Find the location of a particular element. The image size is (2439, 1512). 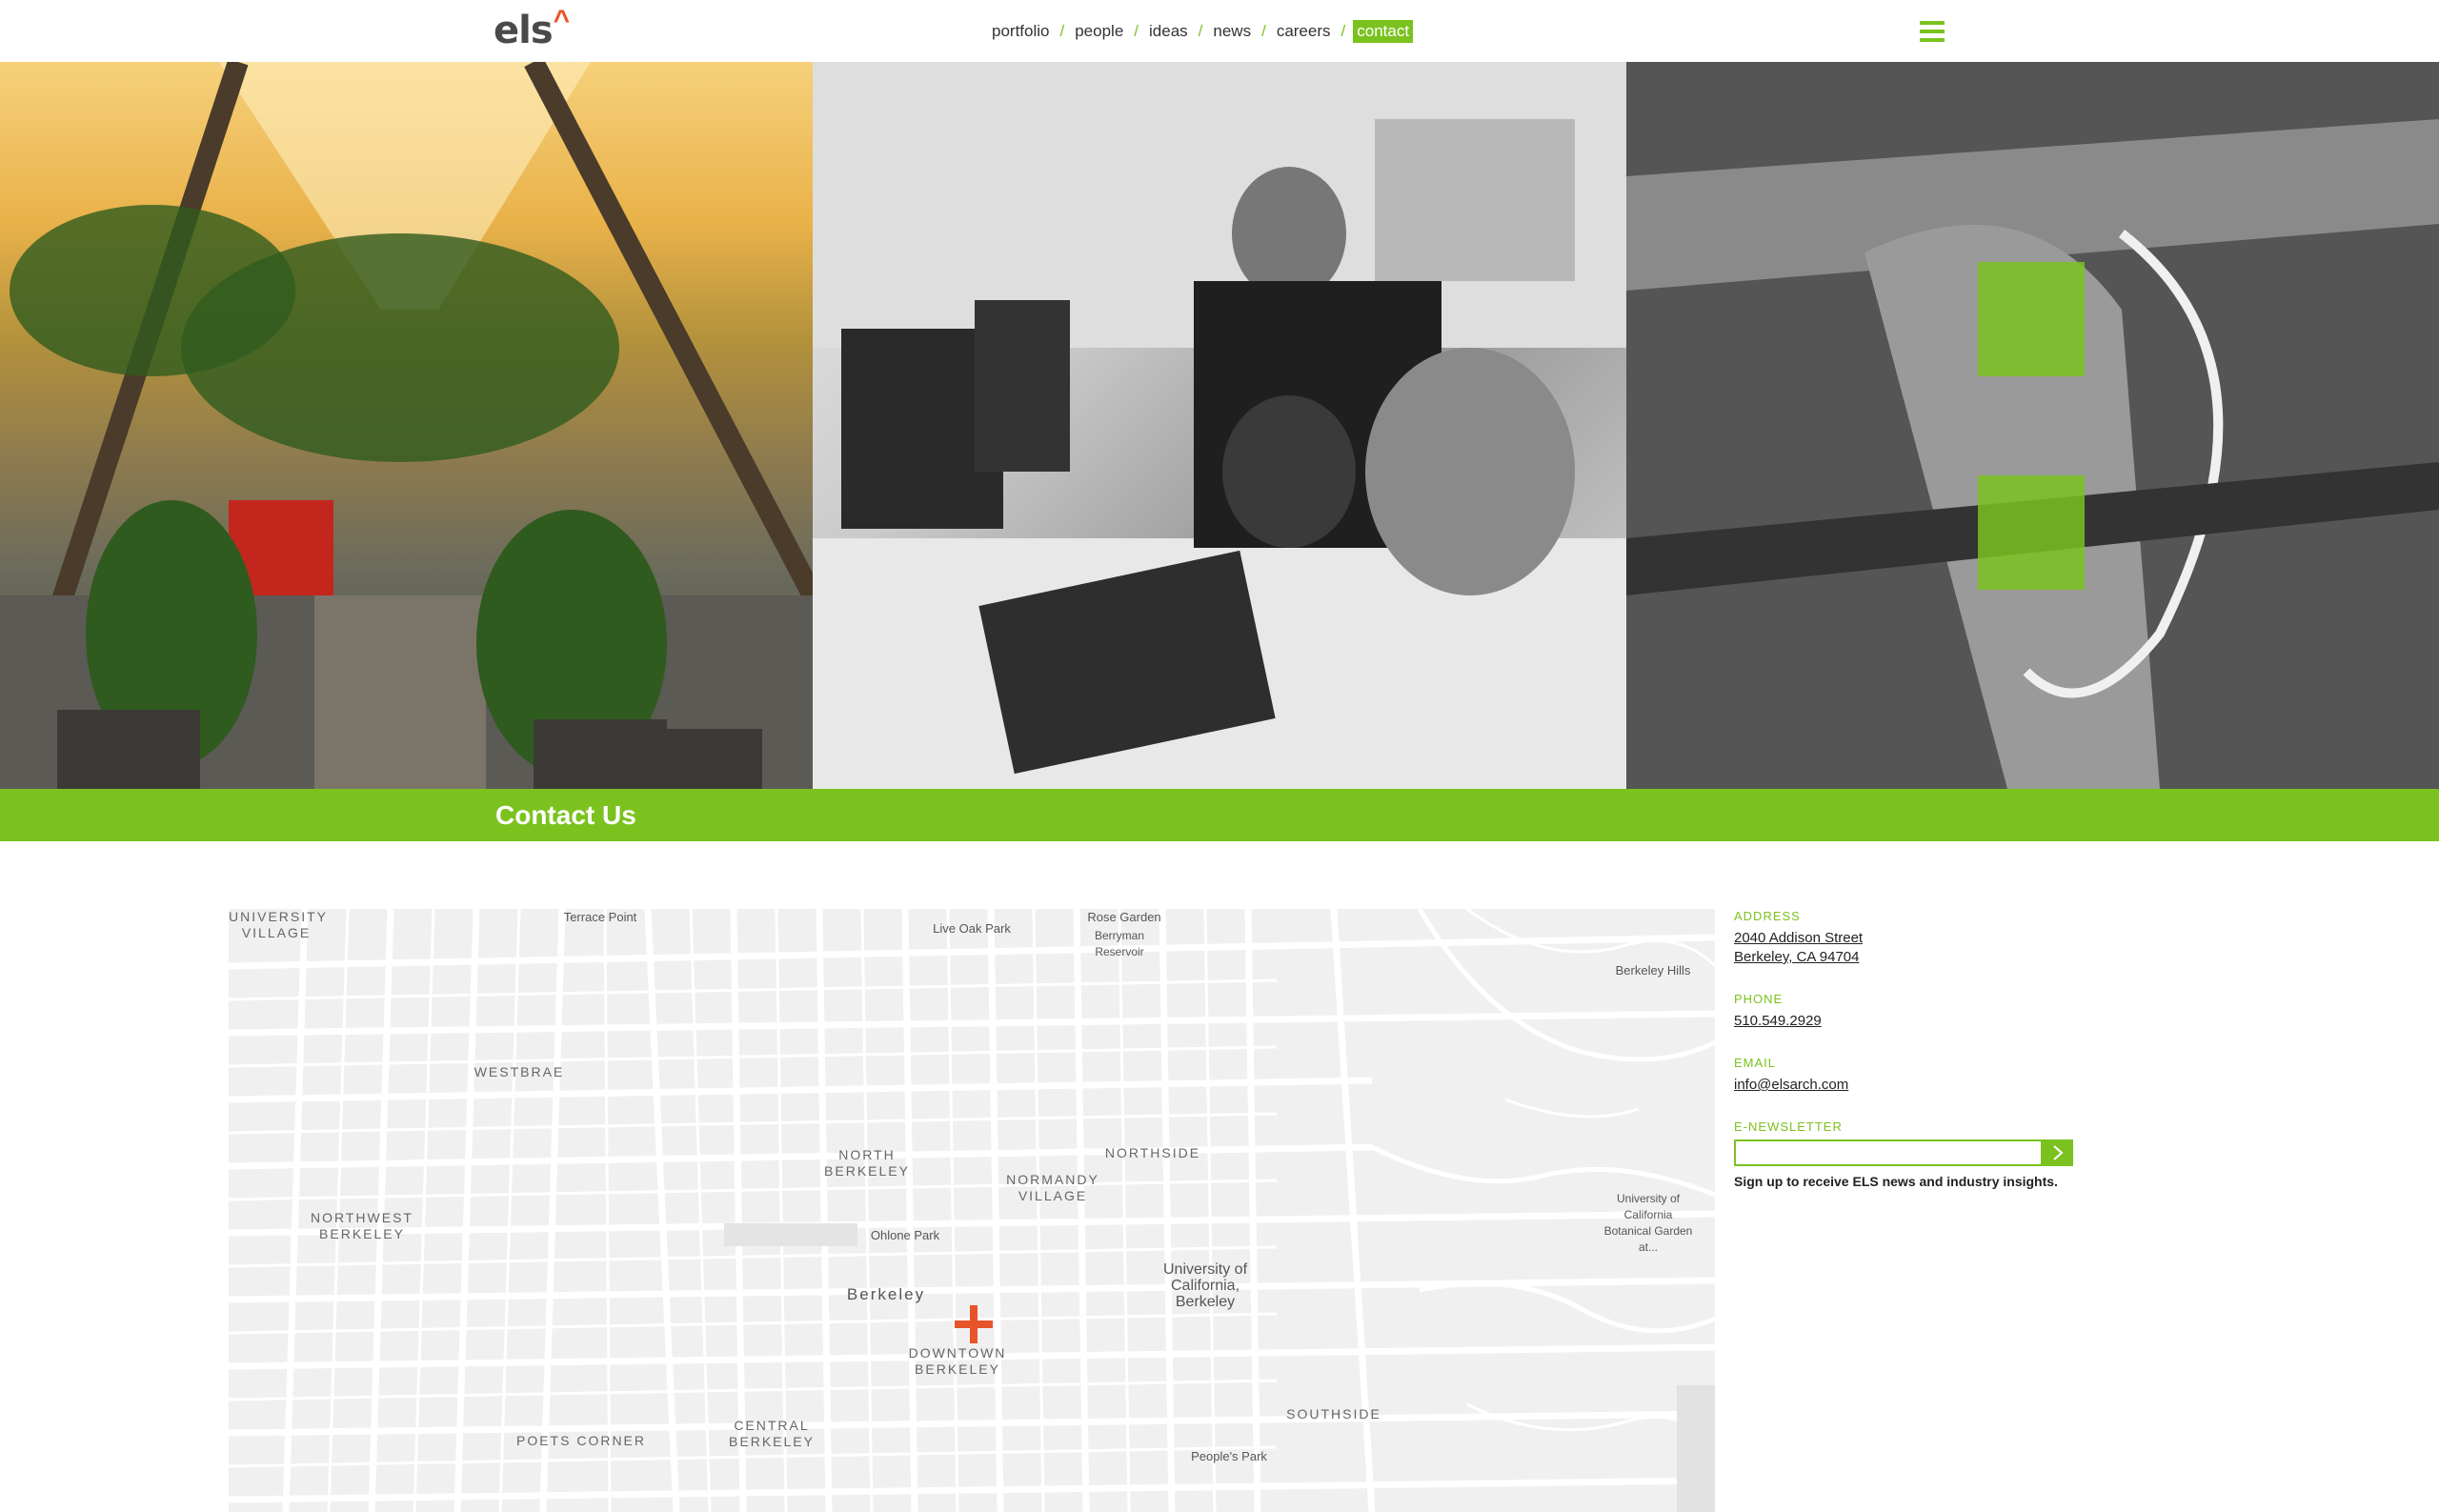

map-label-terrace-point: Terrace Point is located at coordinates (600, 917).